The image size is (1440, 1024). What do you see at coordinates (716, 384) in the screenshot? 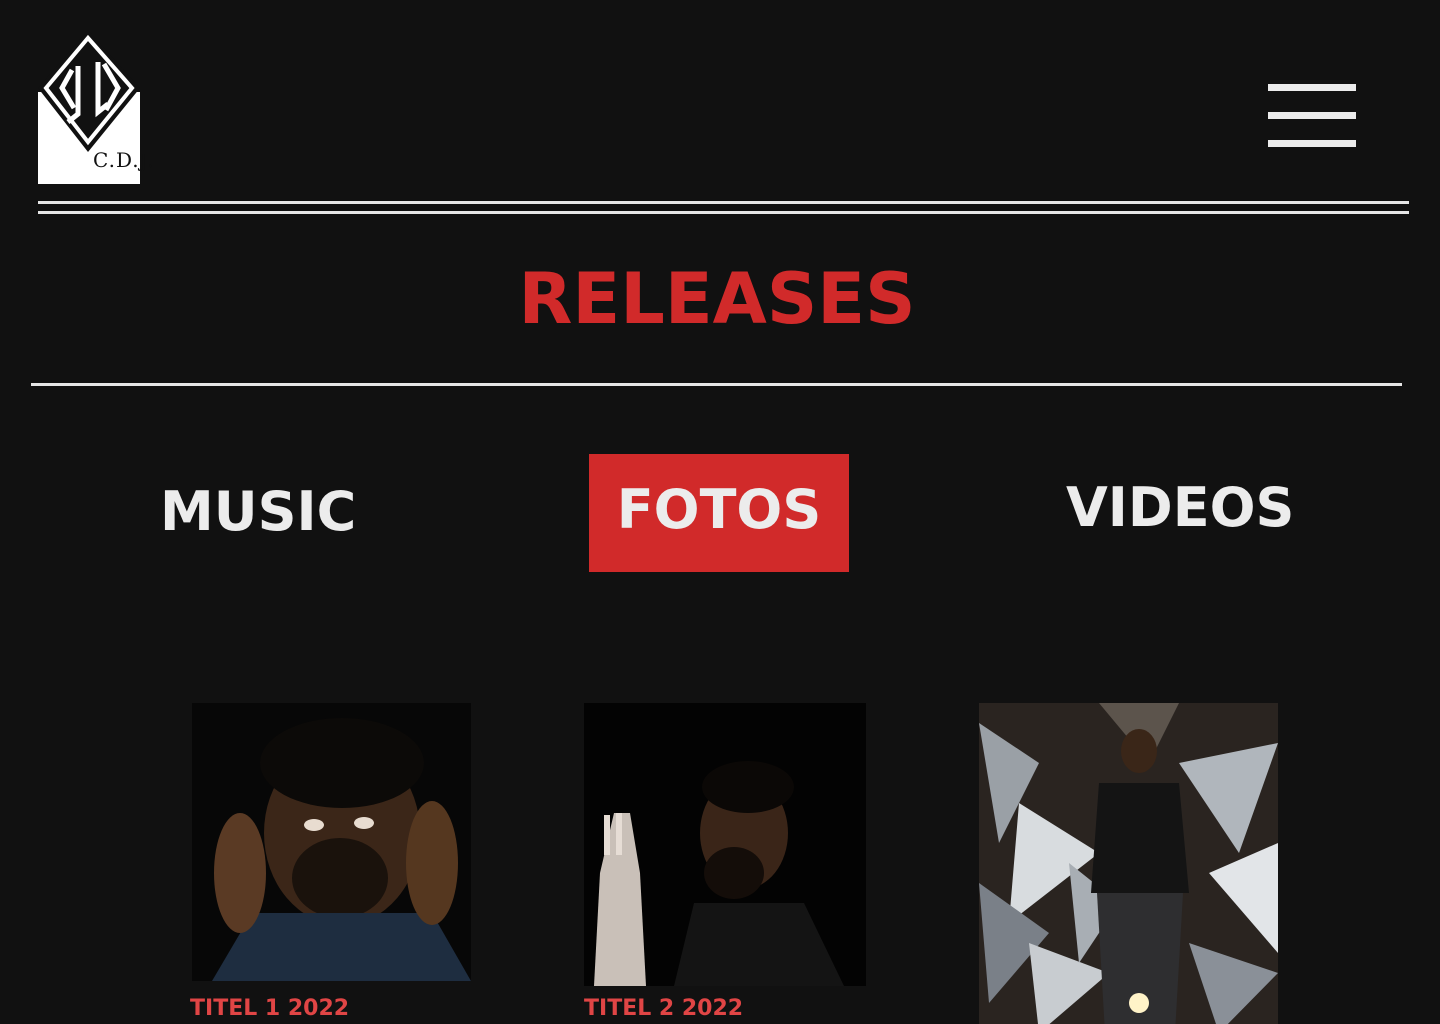
I see `title-divider` at bounding box center [716, 384].